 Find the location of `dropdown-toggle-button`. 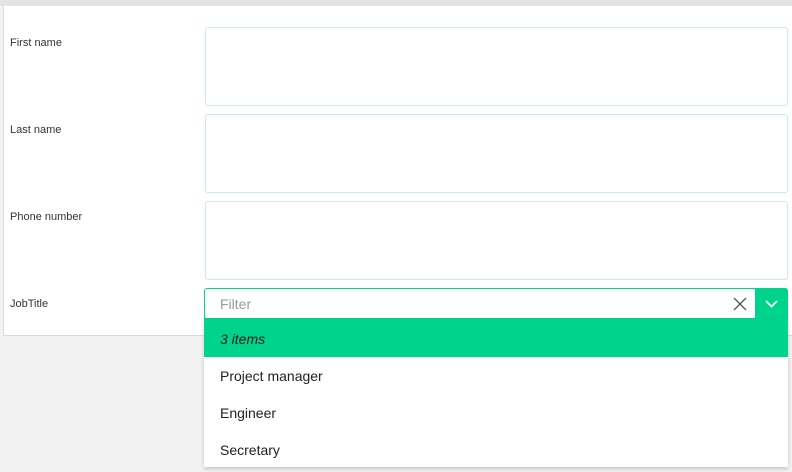

dropdown-toggle-button is located at coordinates (771, 303).